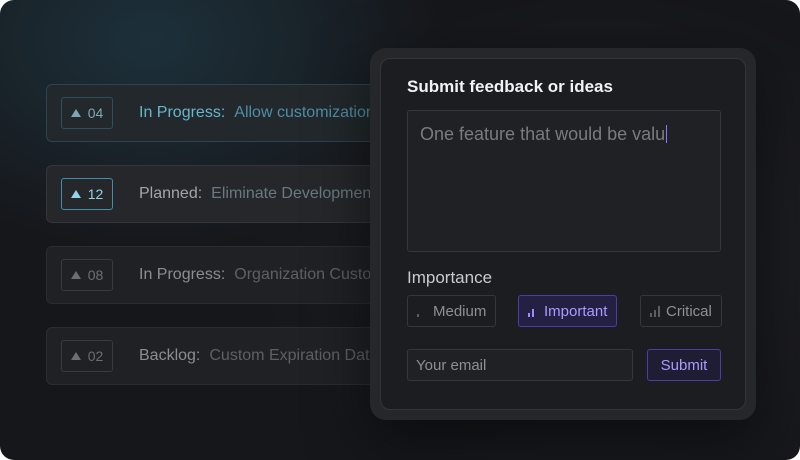 This screenshot has height=460, width=800. I want to click on upvote-button: 08, so click(87, 275).